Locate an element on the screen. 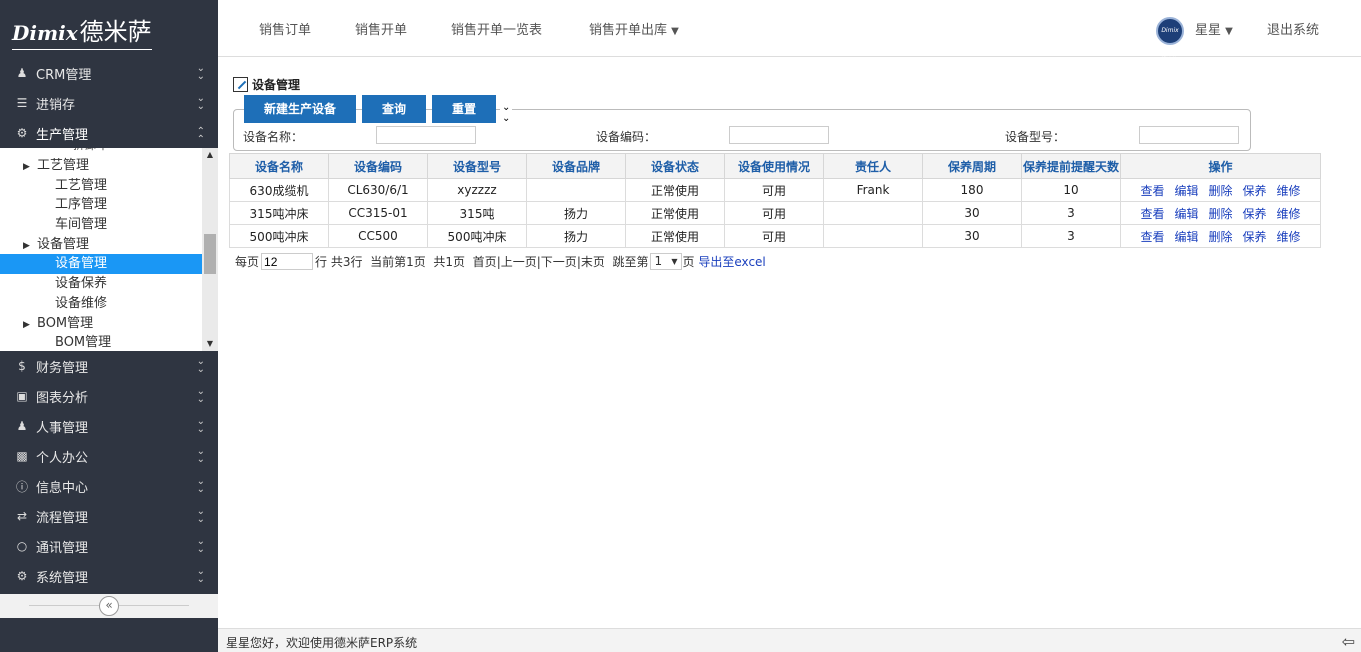  menu-system: ⚙ 系统管理 ⌄ ⌄ is located at coordinates (109, 576).